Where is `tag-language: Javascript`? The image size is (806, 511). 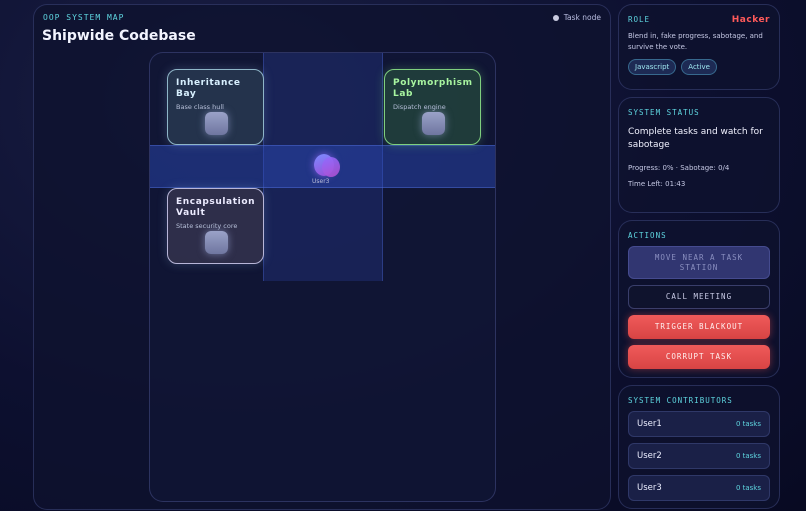 tag-language: Javascript is located at coordinates (652, 67).